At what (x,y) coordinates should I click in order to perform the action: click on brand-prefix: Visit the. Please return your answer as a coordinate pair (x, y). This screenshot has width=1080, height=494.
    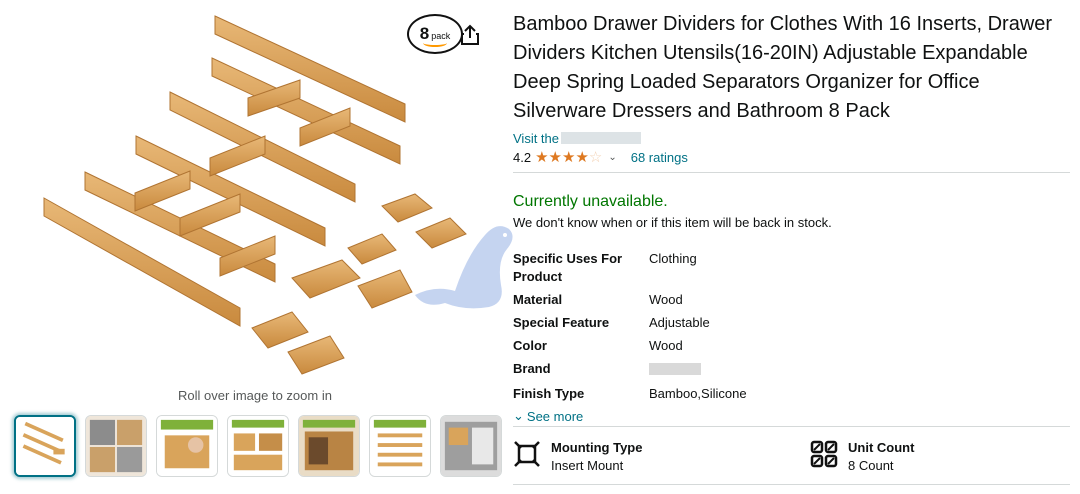
    Looking at the image, I should click on (536, 138).